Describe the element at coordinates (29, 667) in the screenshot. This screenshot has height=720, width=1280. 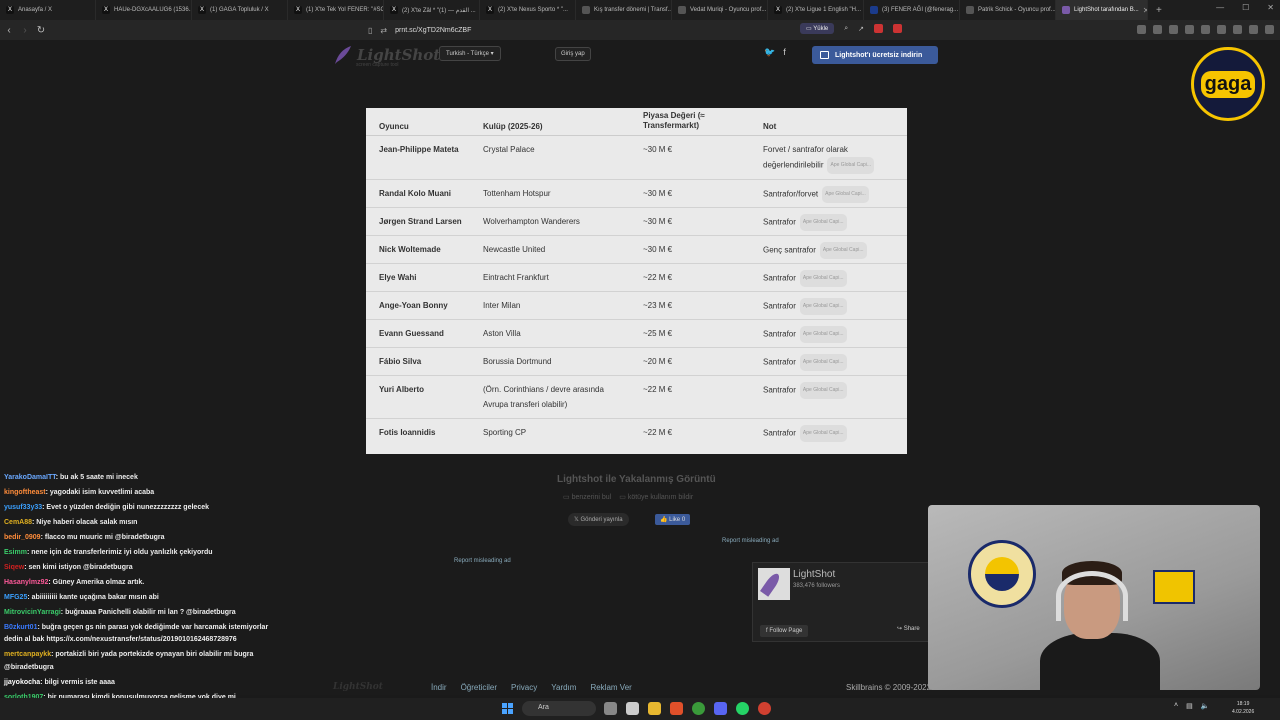
I see `chat-message: @biradetbugra` at that location.